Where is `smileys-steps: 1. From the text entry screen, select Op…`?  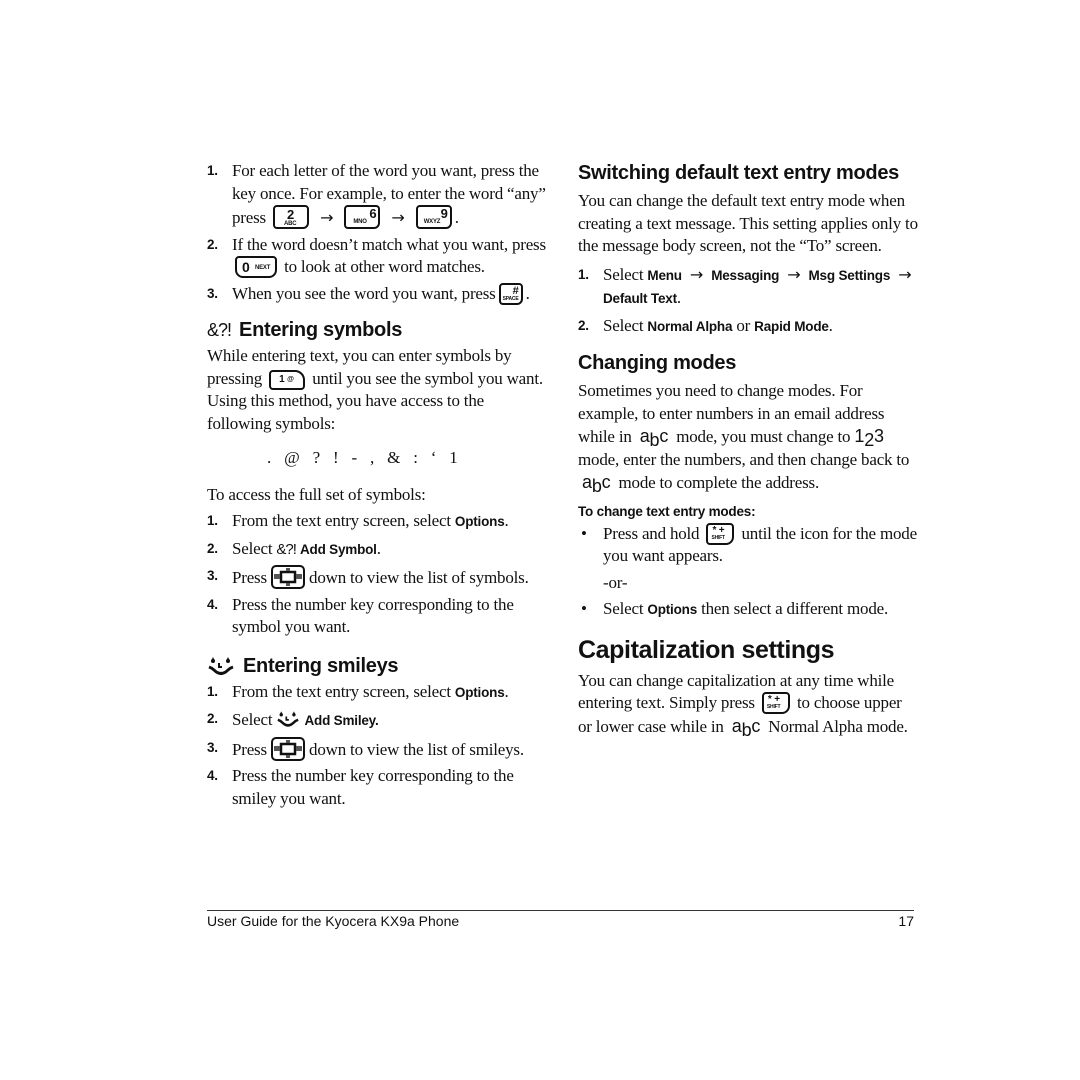
smileys-steps: 1. From the text entry screen, select Op… is located at coordinates (377, 746).